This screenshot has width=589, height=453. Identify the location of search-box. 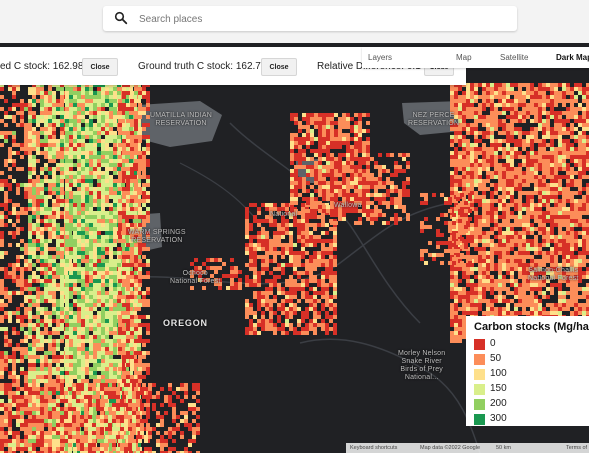
(310, 18).